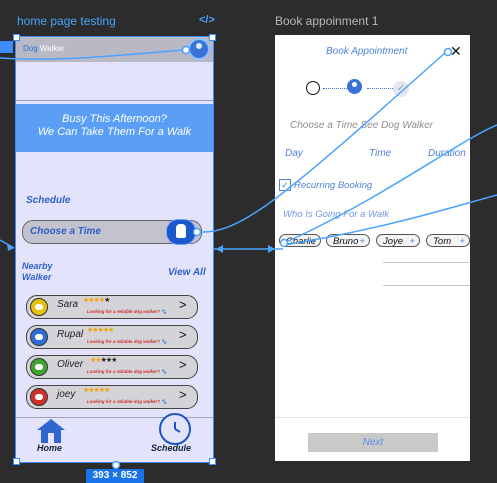 The height and width of the screenshot is (483, 497). What do you see at coordinates (6, 47) in the screenshot?
I see `prototype-start-icon` at bounding box center [6, 47].